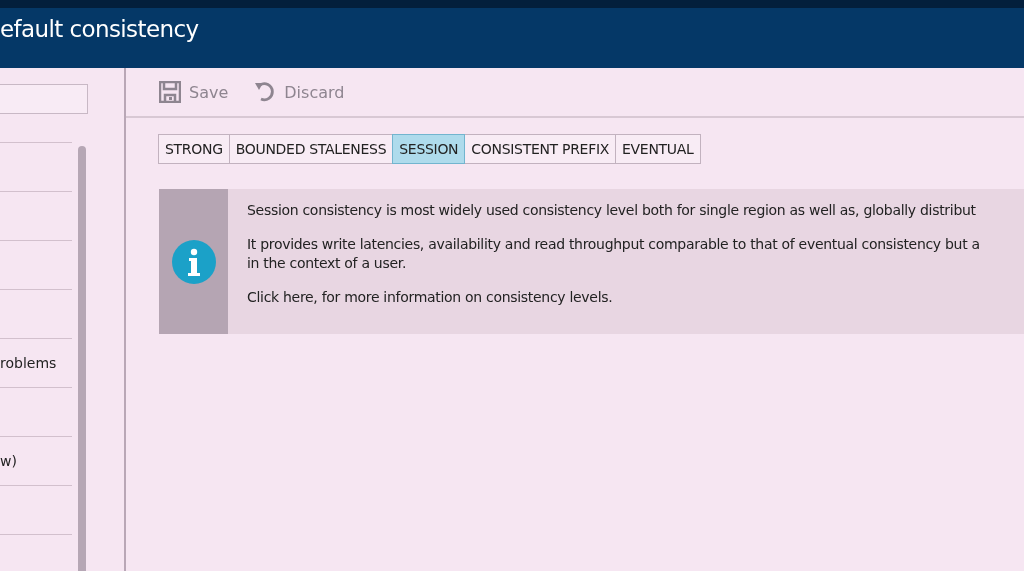 The height and width of the screenshot is (571, 1024). Describe the element at coordinates (170, 92) in the screenshot. I see `save-icon` at that location.